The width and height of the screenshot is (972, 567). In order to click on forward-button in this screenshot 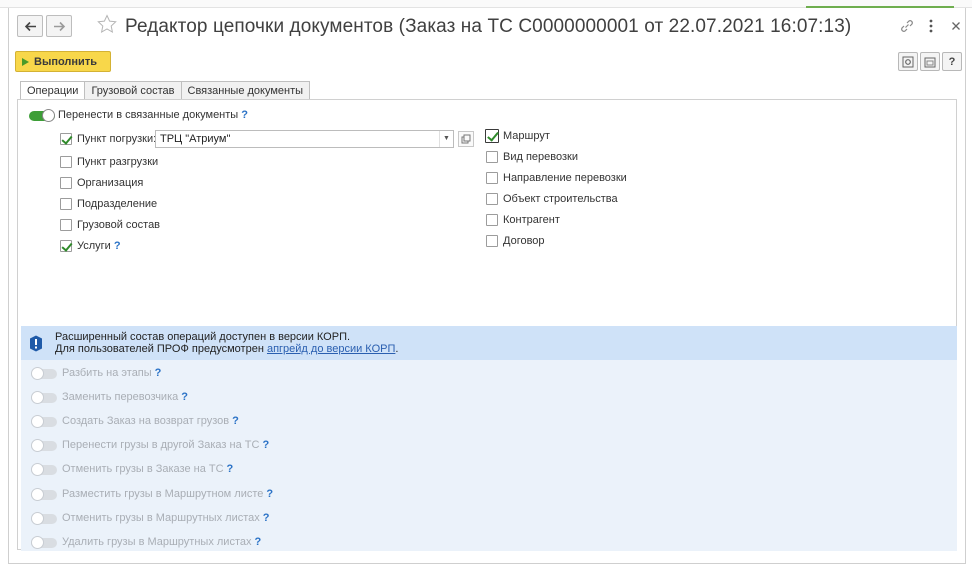, I will do `click(59, 26)`.